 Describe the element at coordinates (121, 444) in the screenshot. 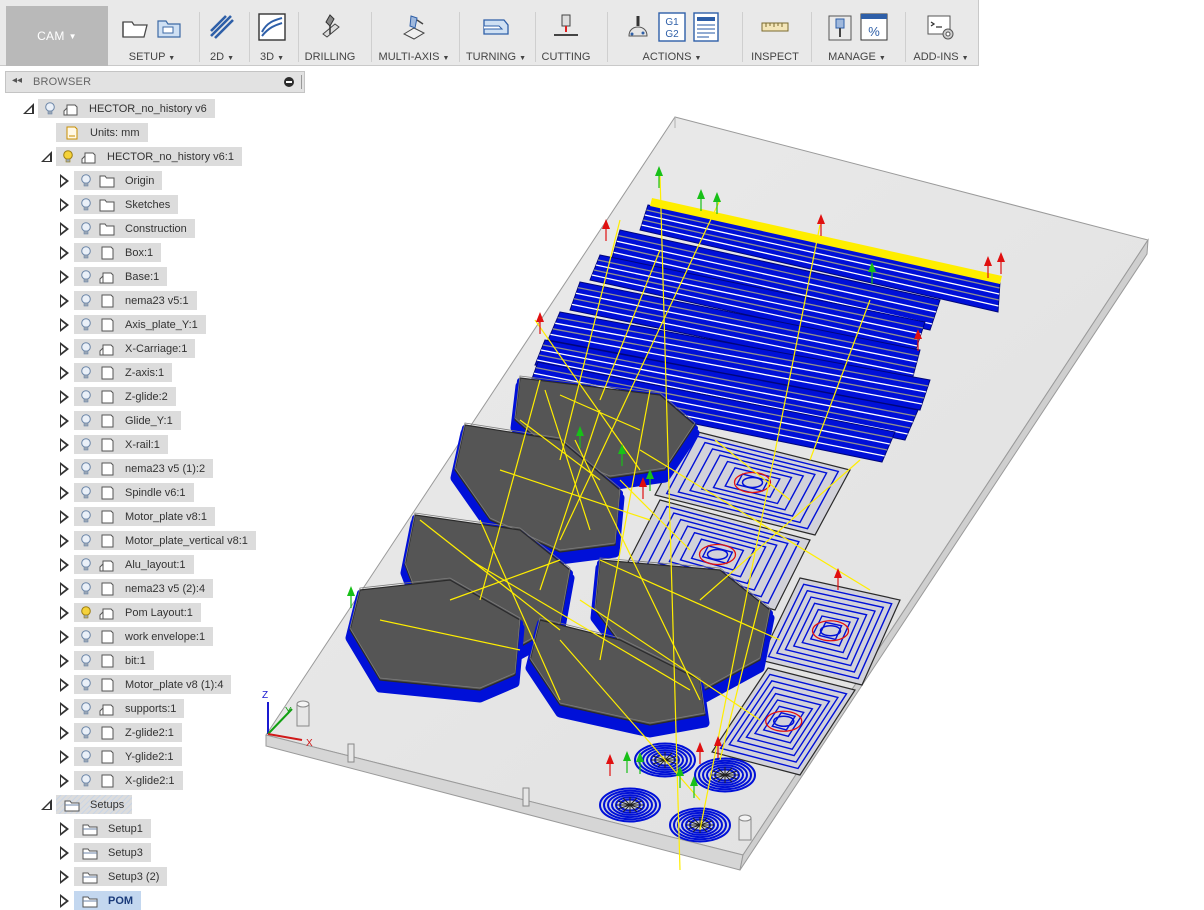

I see `tree-node: X-rail:1` at that location.